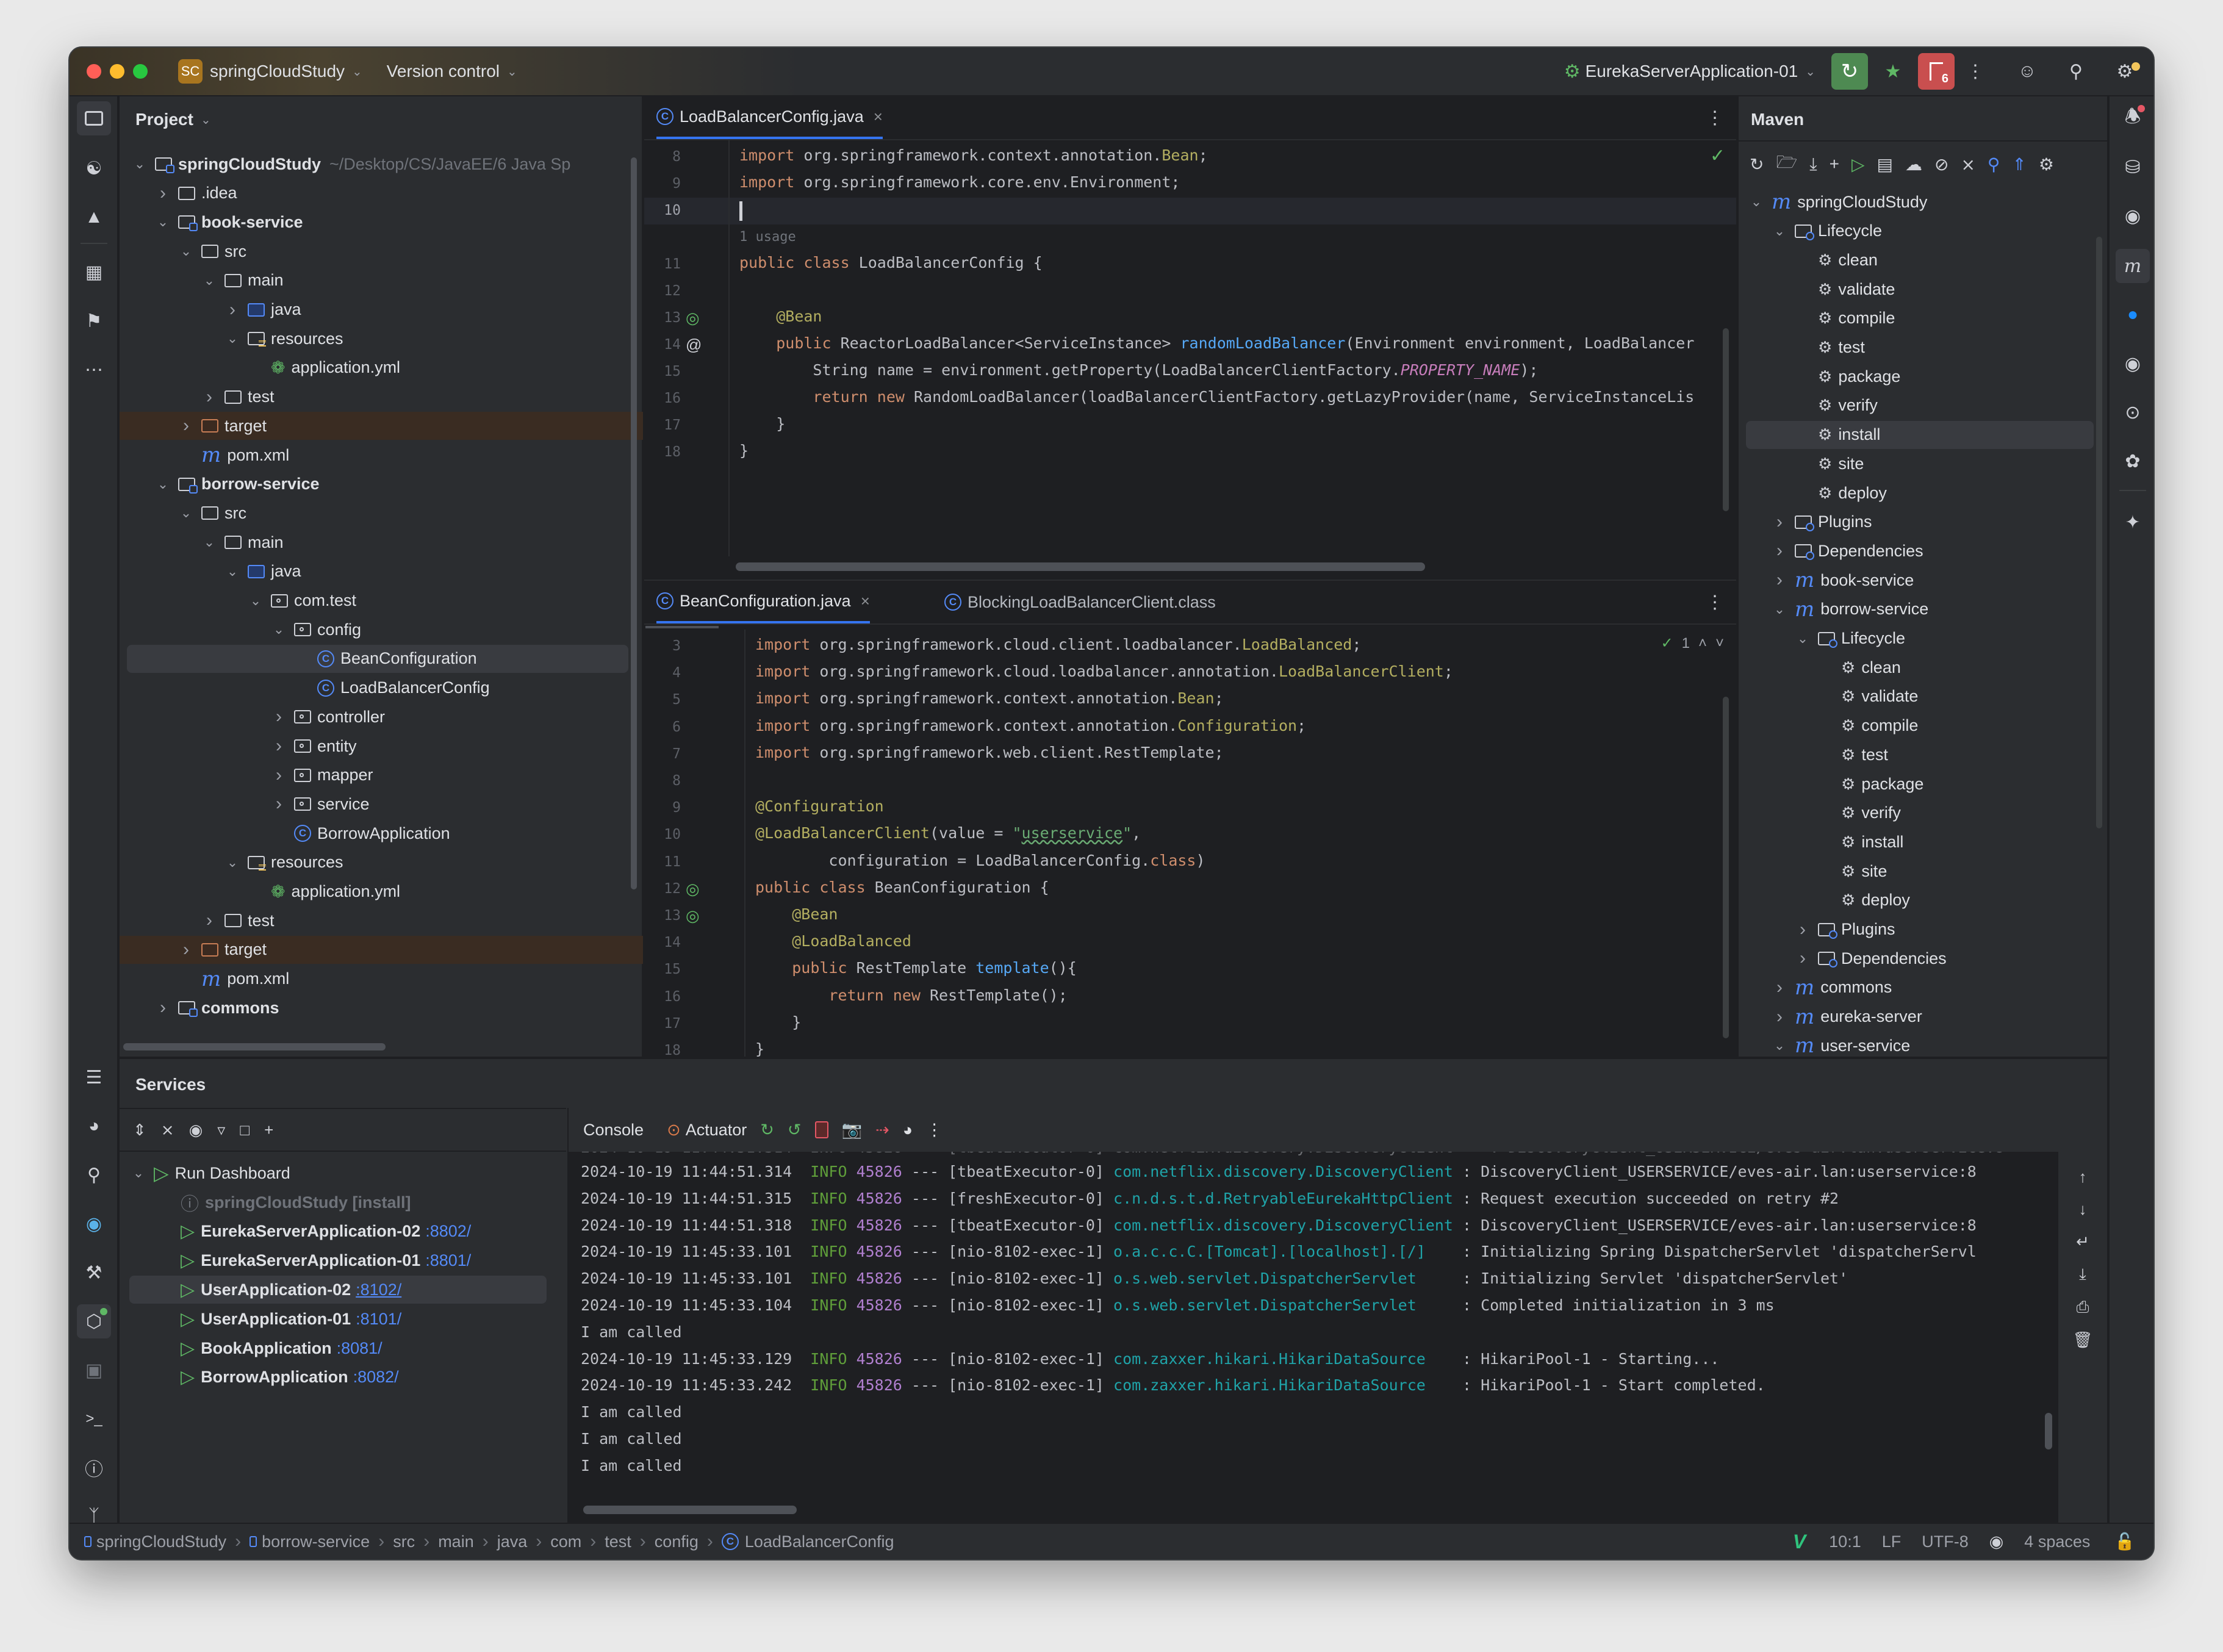  Describe the element at coordinates (2082, 1340) in the screenshot. I see `clear-all-icon: 🗑` at that location.